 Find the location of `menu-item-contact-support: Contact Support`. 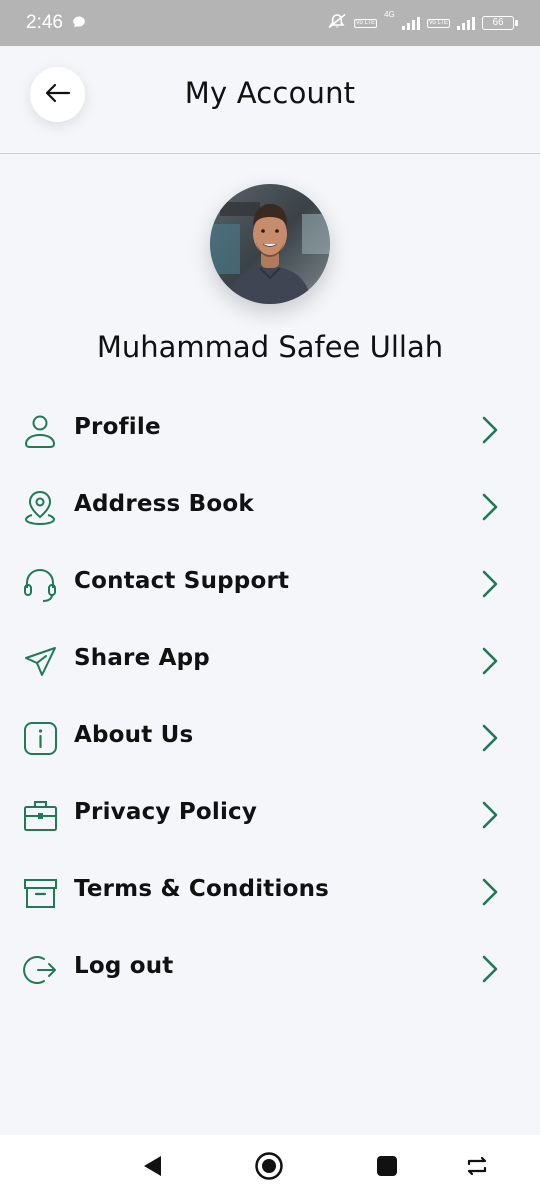

menu-item-contact-support: Contact Support is located at coordinates (270, 584).